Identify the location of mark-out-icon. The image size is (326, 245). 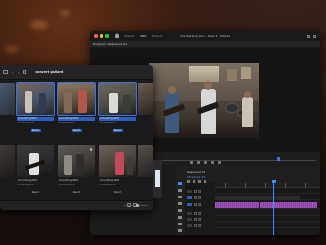
(219, 162).